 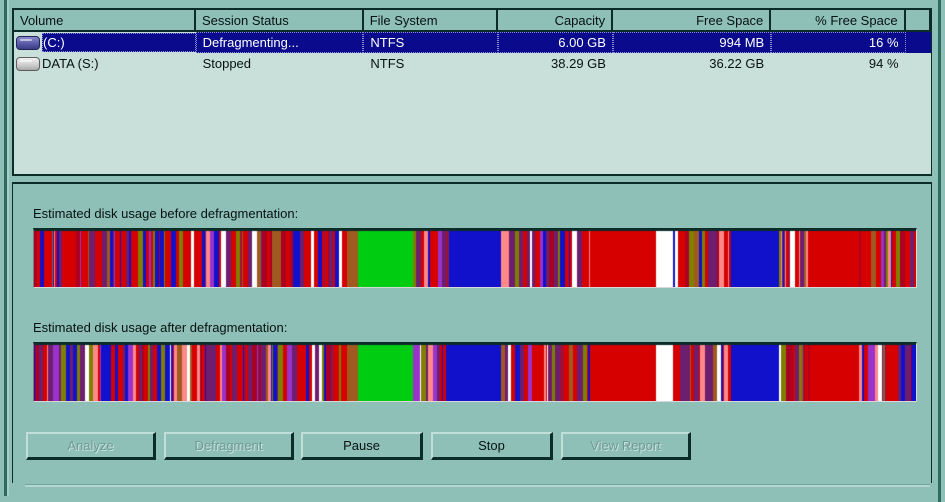 What do you see at coordinates (105, 63) in the screenshot?
I see `cell-volume: DATA (S:)` at bounding box center [105, 63].